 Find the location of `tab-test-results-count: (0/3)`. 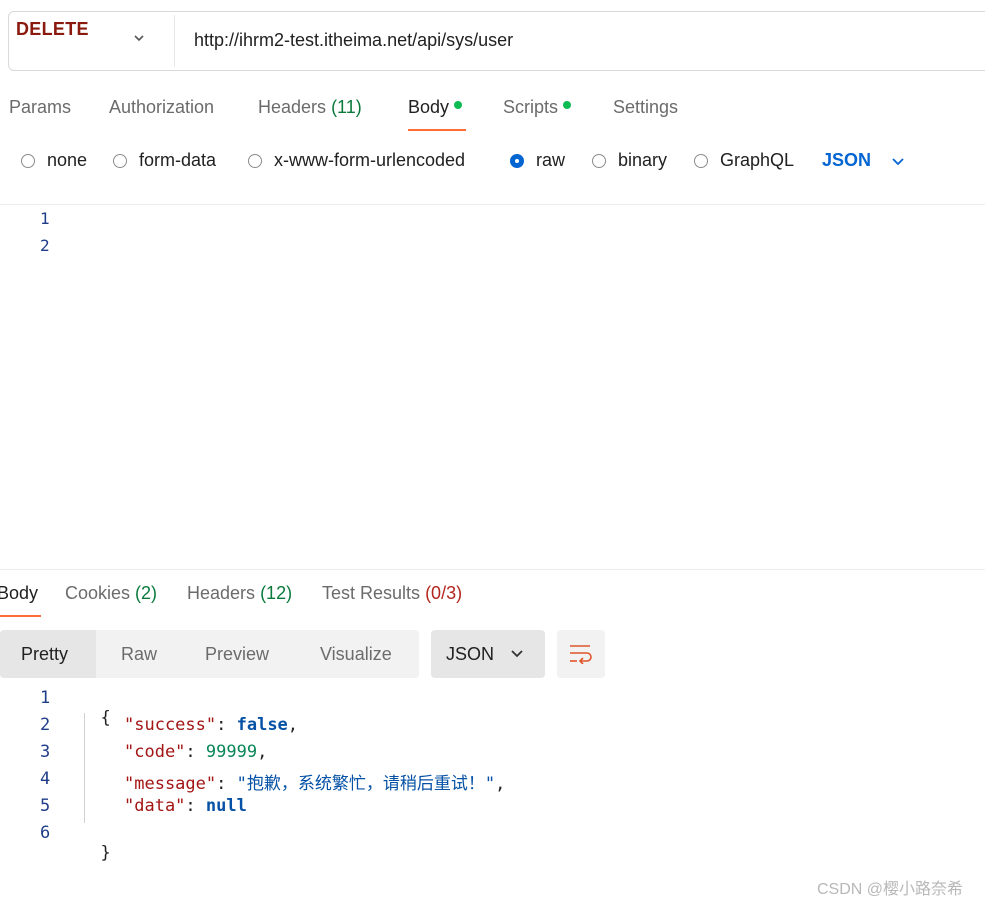

tab-test-results-count: (0/3) is located at coordinates (444, 593).